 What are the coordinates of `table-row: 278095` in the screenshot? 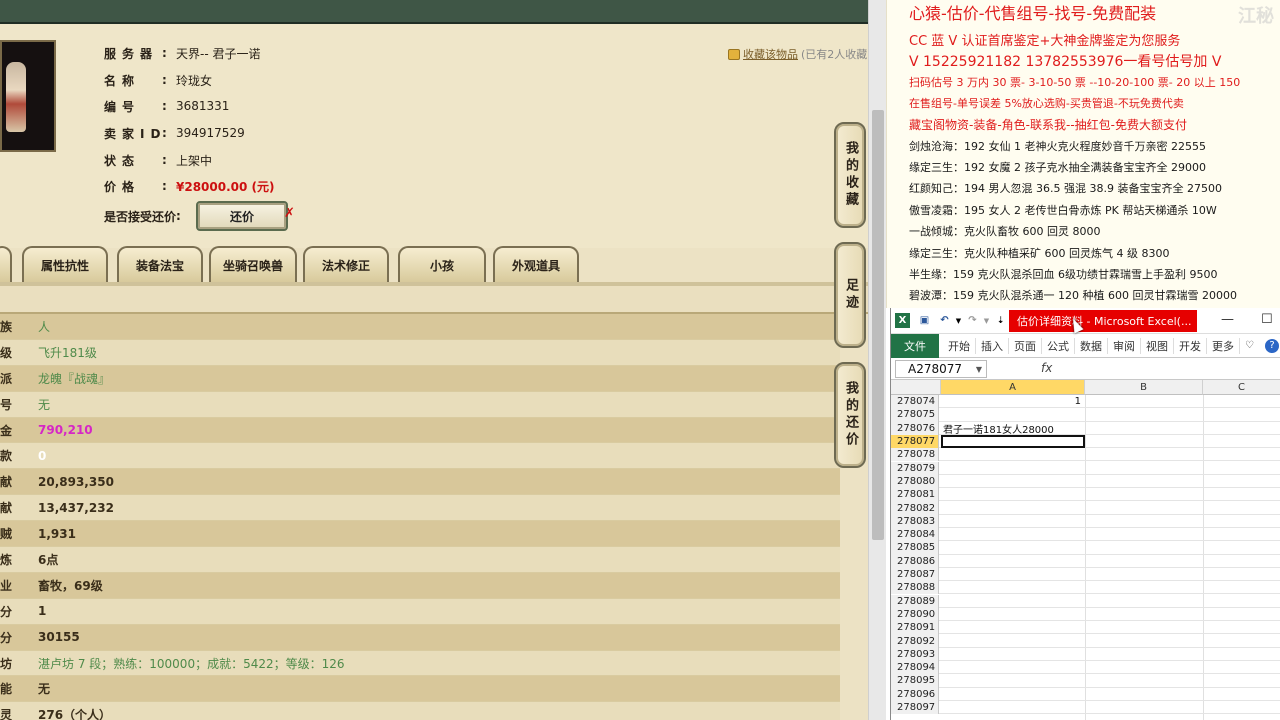 It's located at (1085, 681).